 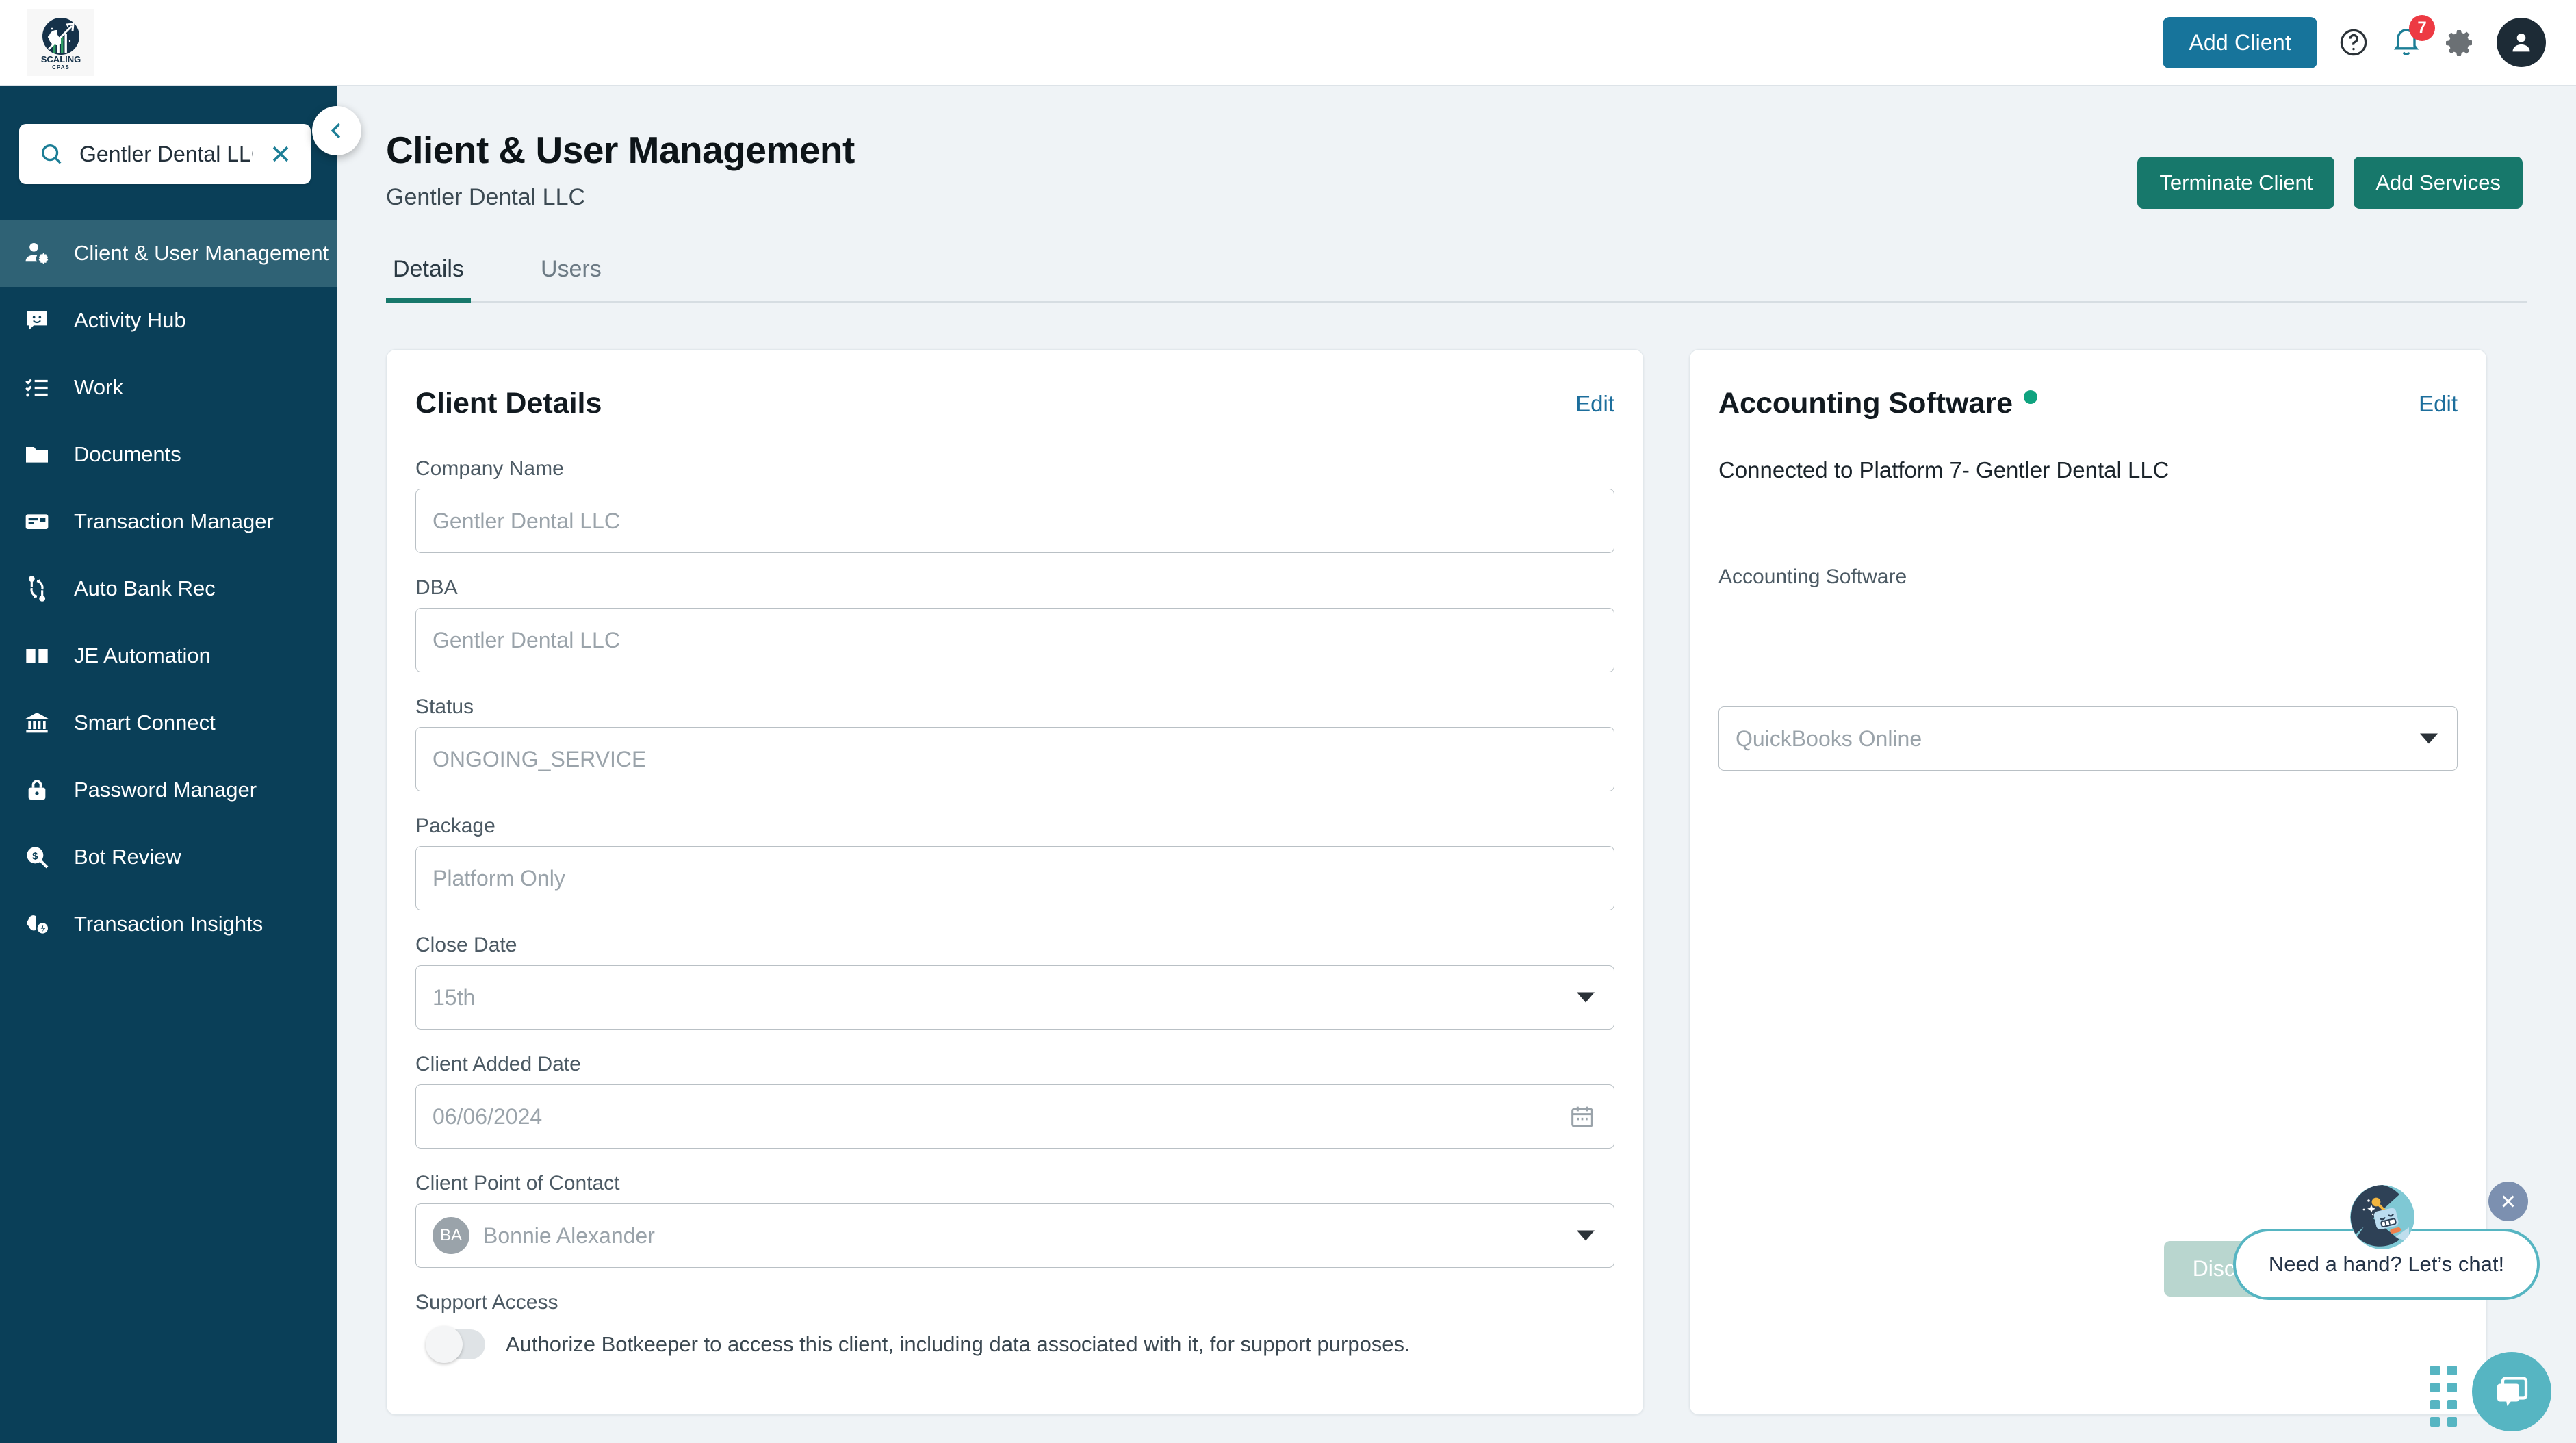 I want to click on support-access-toggle, so click(x=455, y=1344).